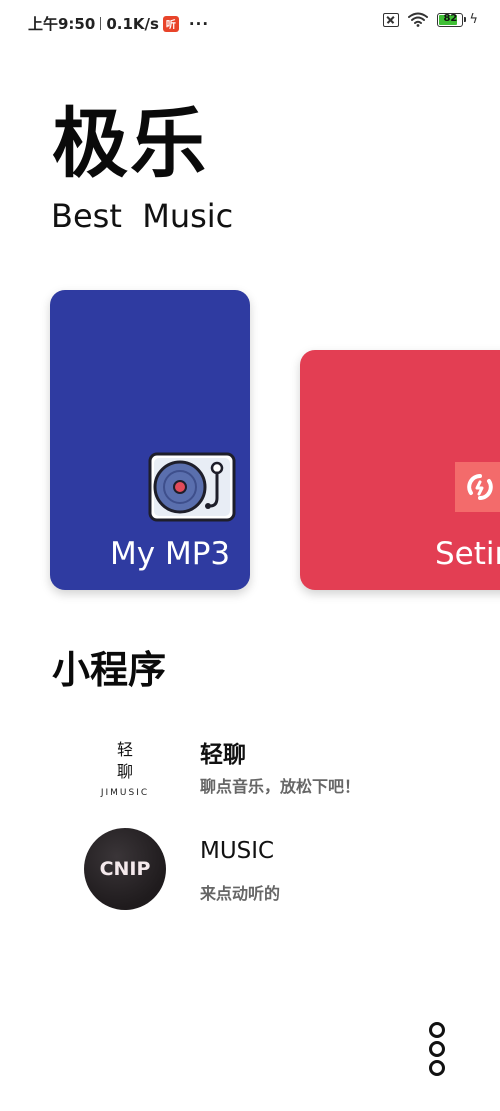  I want to click on more-notifications-icon: ···, so click(199, 23).